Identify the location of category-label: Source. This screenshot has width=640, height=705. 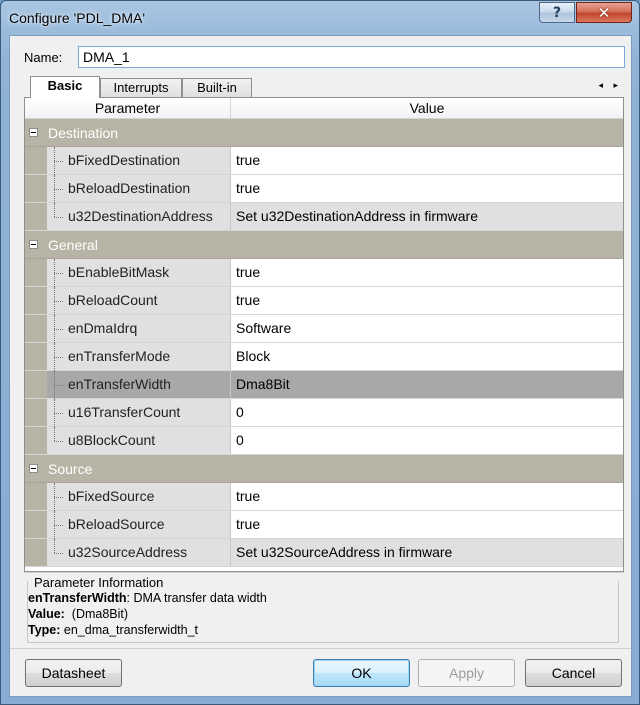
(70, 469).